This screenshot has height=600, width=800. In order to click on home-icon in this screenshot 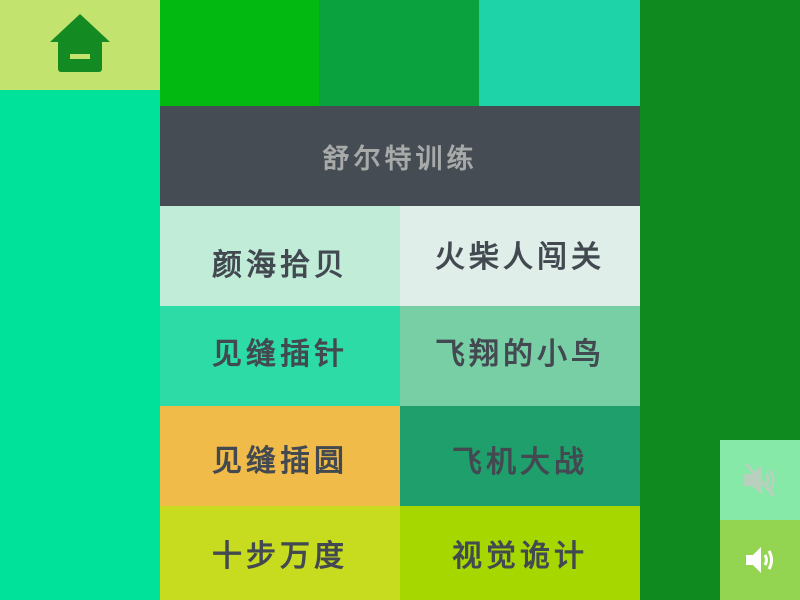, I will do `click(80, 43)`.